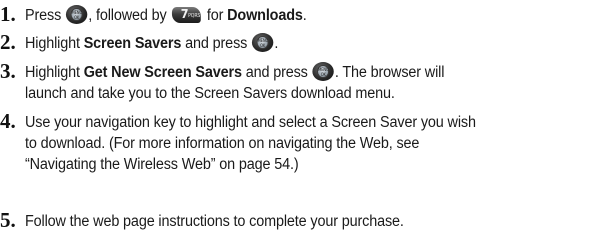 The width and height of the screenshot is (599, 240). What do you see at coordinates (8, 71) in the screenshot?
I see `step-number: 3.` at bounding box center [8, 71].